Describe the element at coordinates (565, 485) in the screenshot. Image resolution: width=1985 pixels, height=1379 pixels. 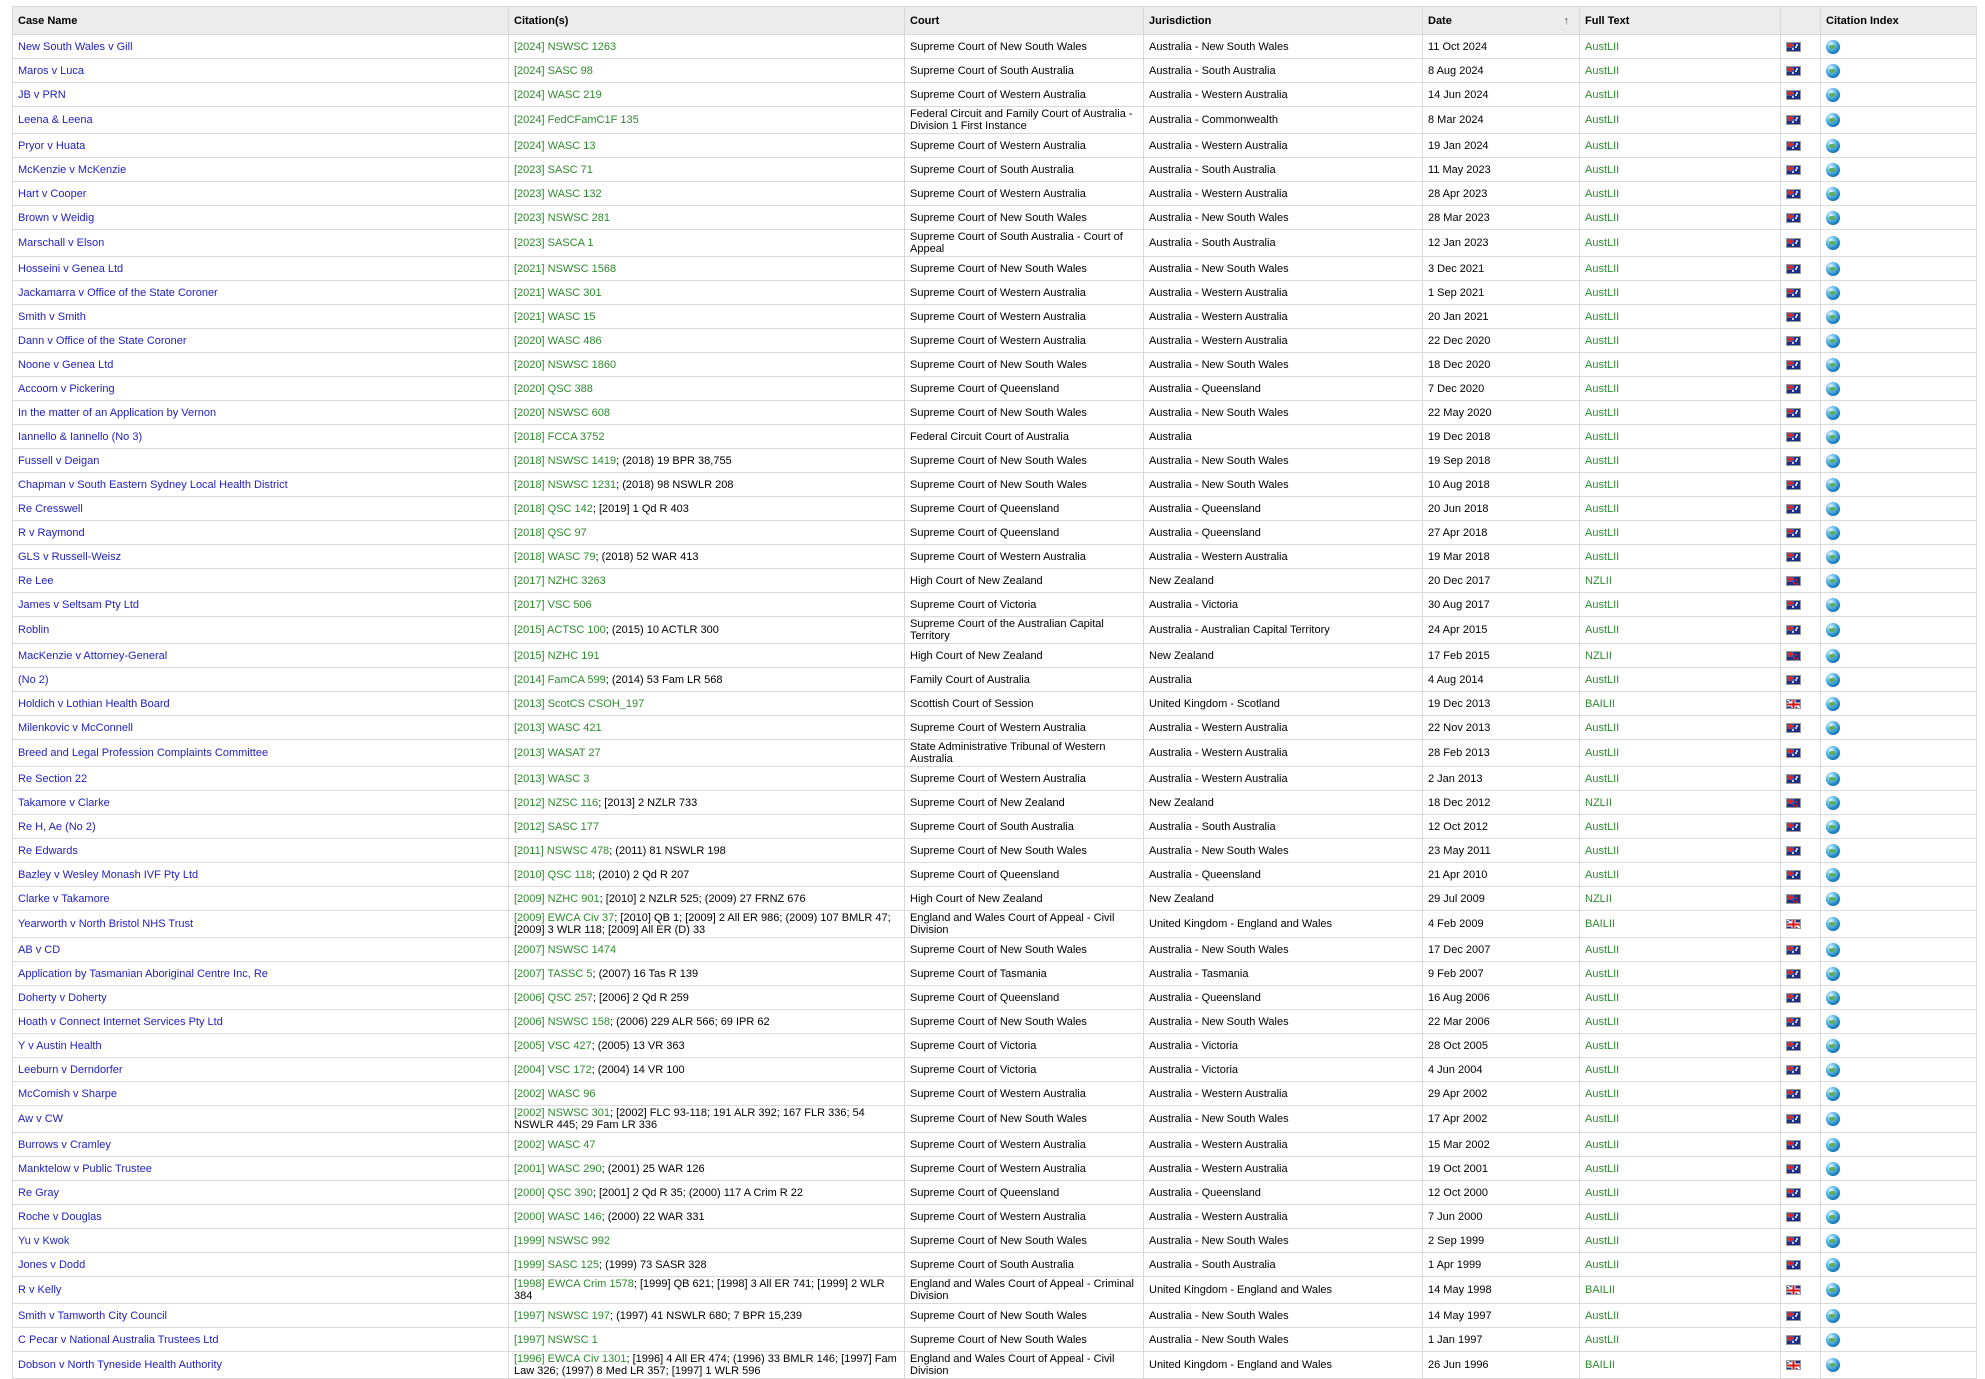
I see `citation-link: [2018] NSWSC 1231` at that location.